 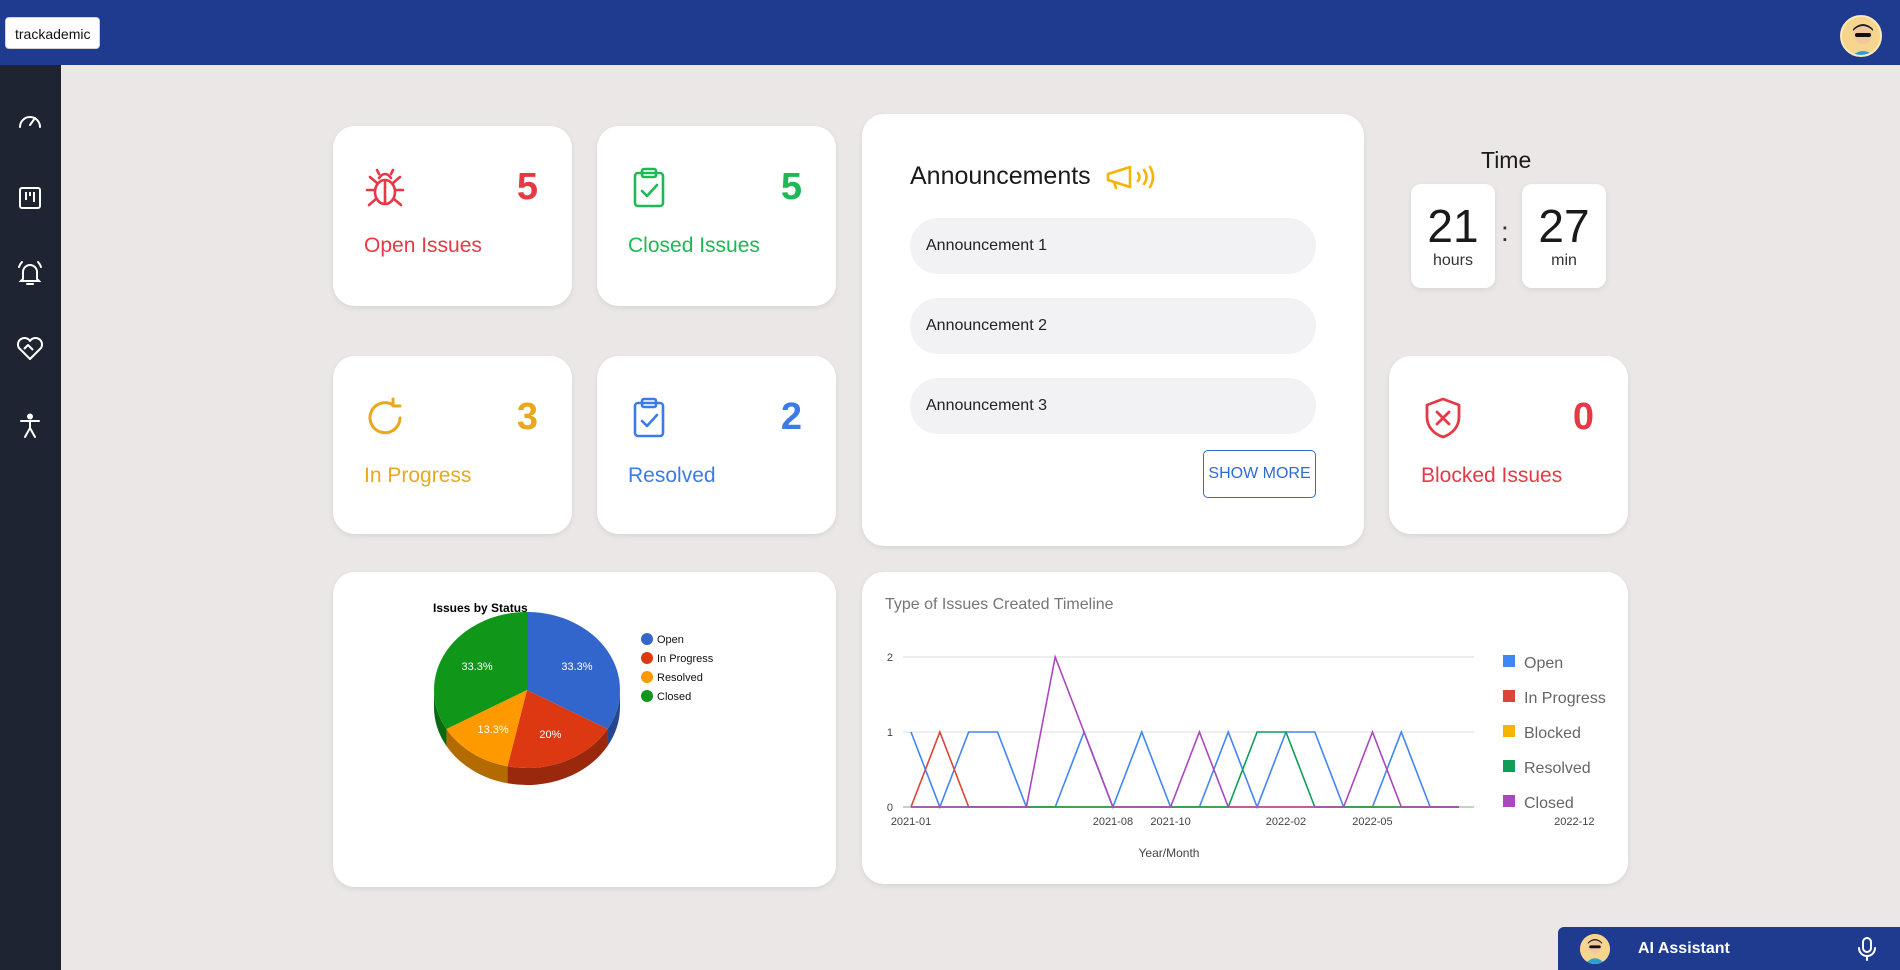 What do you see at coordinates (492, 730) in the screenshot?
I see `pie-slice-label: 13.3%` at bounding box center [492, 730].